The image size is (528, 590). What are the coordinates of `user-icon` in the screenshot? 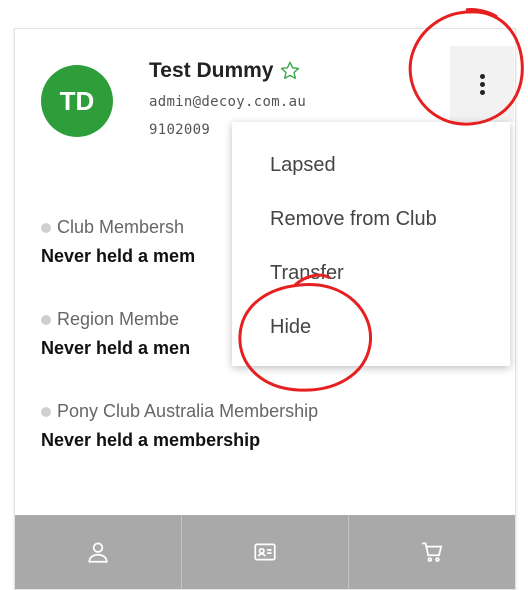 It's located at (98, 552).